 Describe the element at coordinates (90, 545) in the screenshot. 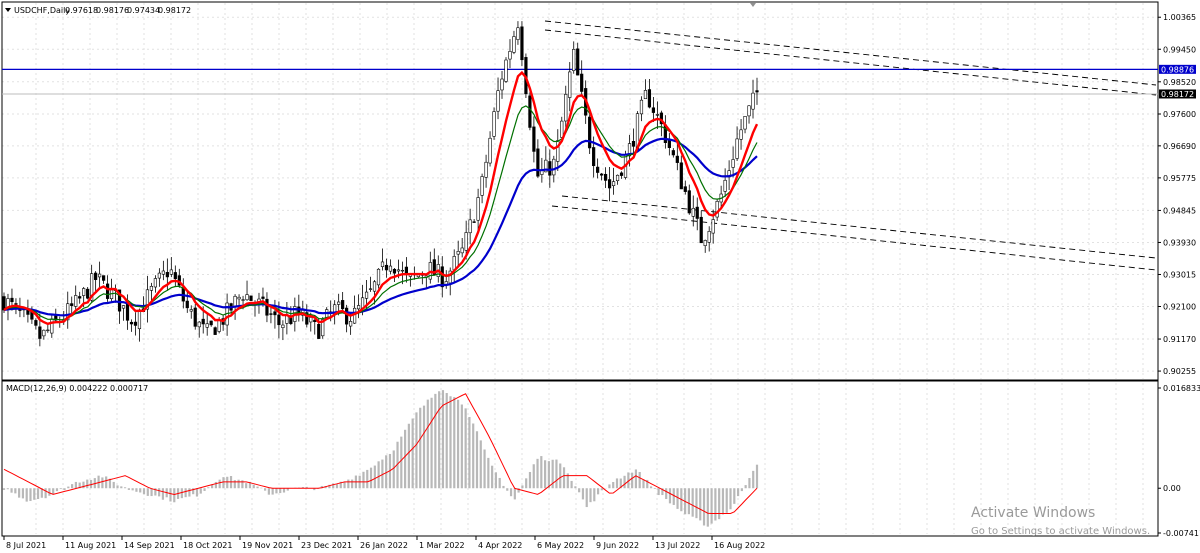

I see `time-tick-label: 11 Aug 2021` at that location.